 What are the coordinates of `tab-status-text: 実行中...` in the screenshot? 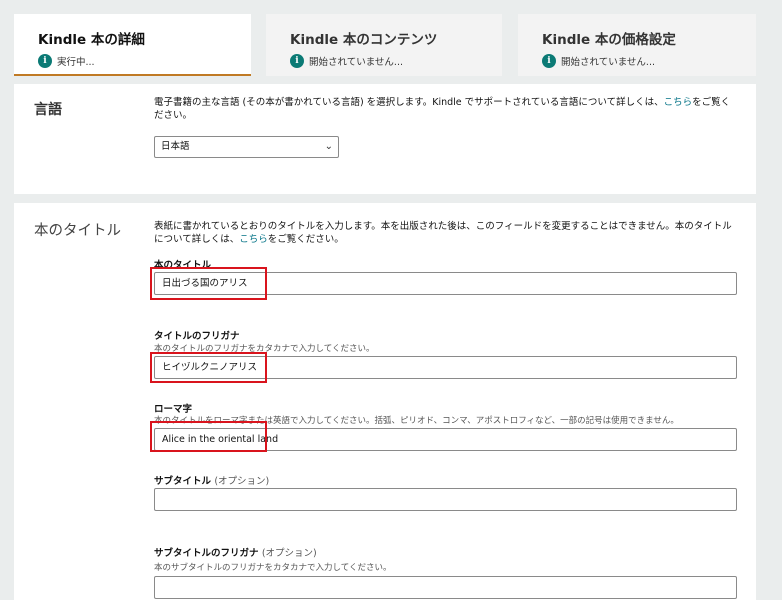 It's located at (76, 62).